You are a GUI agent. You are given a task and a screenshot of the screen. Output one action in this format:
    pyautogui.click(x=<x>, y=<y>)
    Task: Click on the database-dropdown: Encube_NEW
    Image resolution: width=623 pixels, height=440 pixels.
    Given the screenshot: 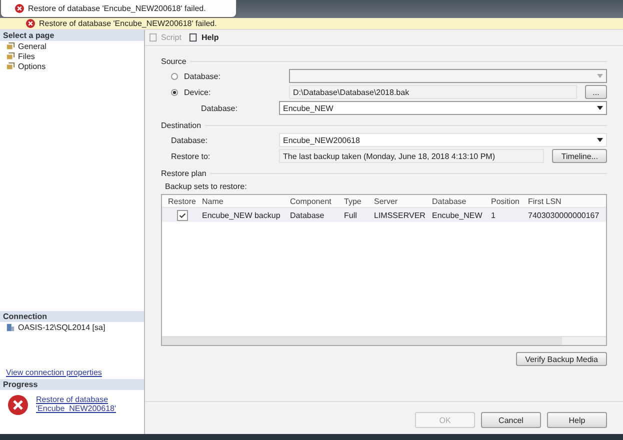 What is the action you would take?
    pyautogui.click(x=443, y=108)
    